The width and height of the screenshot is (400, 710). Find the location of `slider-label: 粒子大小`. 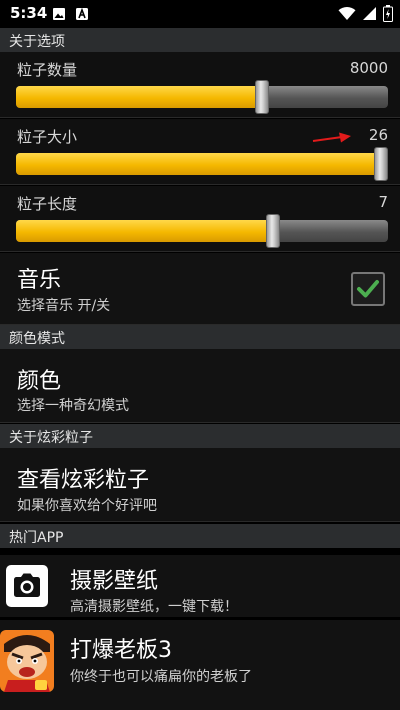

slider-label: 粒子大小 is located at coordinates (47, 137).